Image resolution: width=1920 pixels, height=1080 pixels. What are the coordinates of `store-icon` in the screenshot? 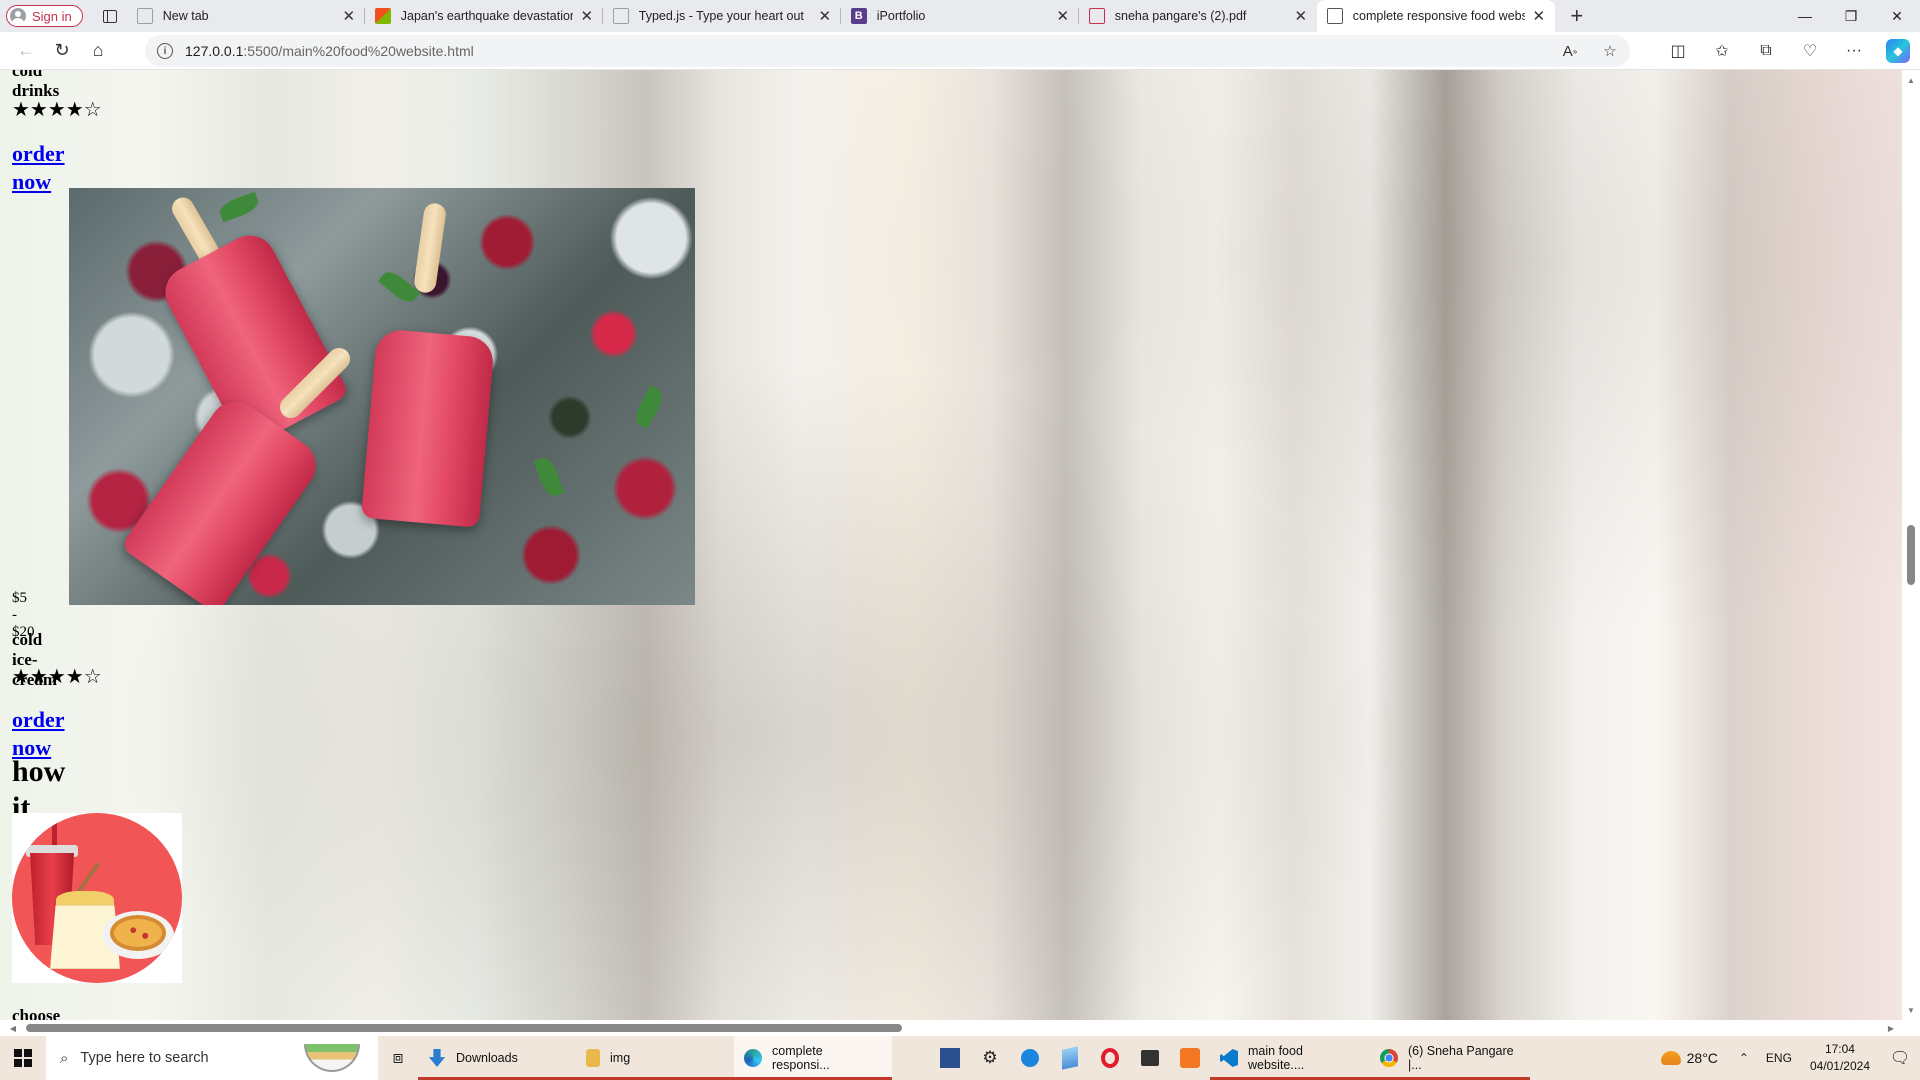 It's located at (1150, 1058).